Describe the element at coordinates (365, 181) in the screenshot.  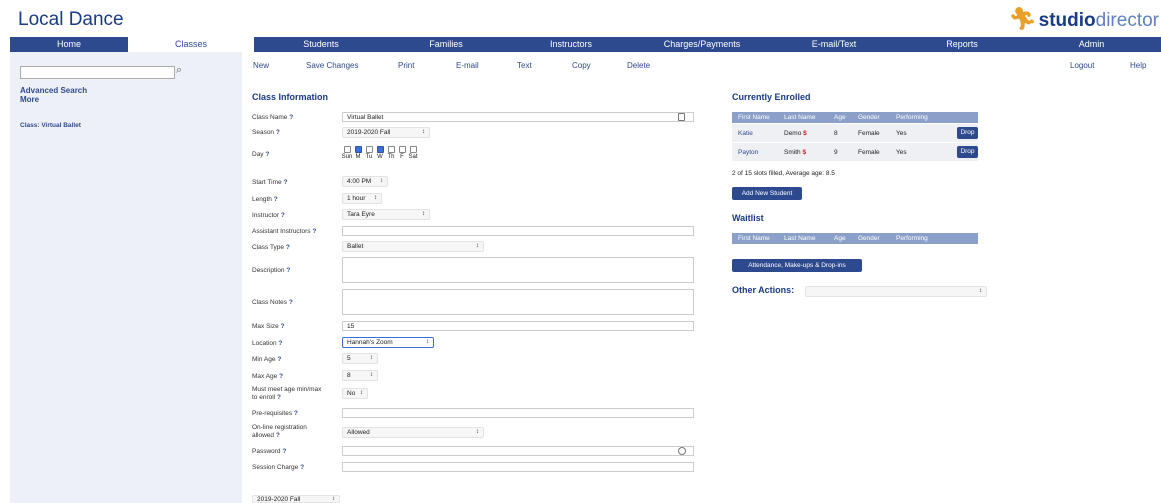
I see `start-time-select: 4:00 PM ↕` at that location.